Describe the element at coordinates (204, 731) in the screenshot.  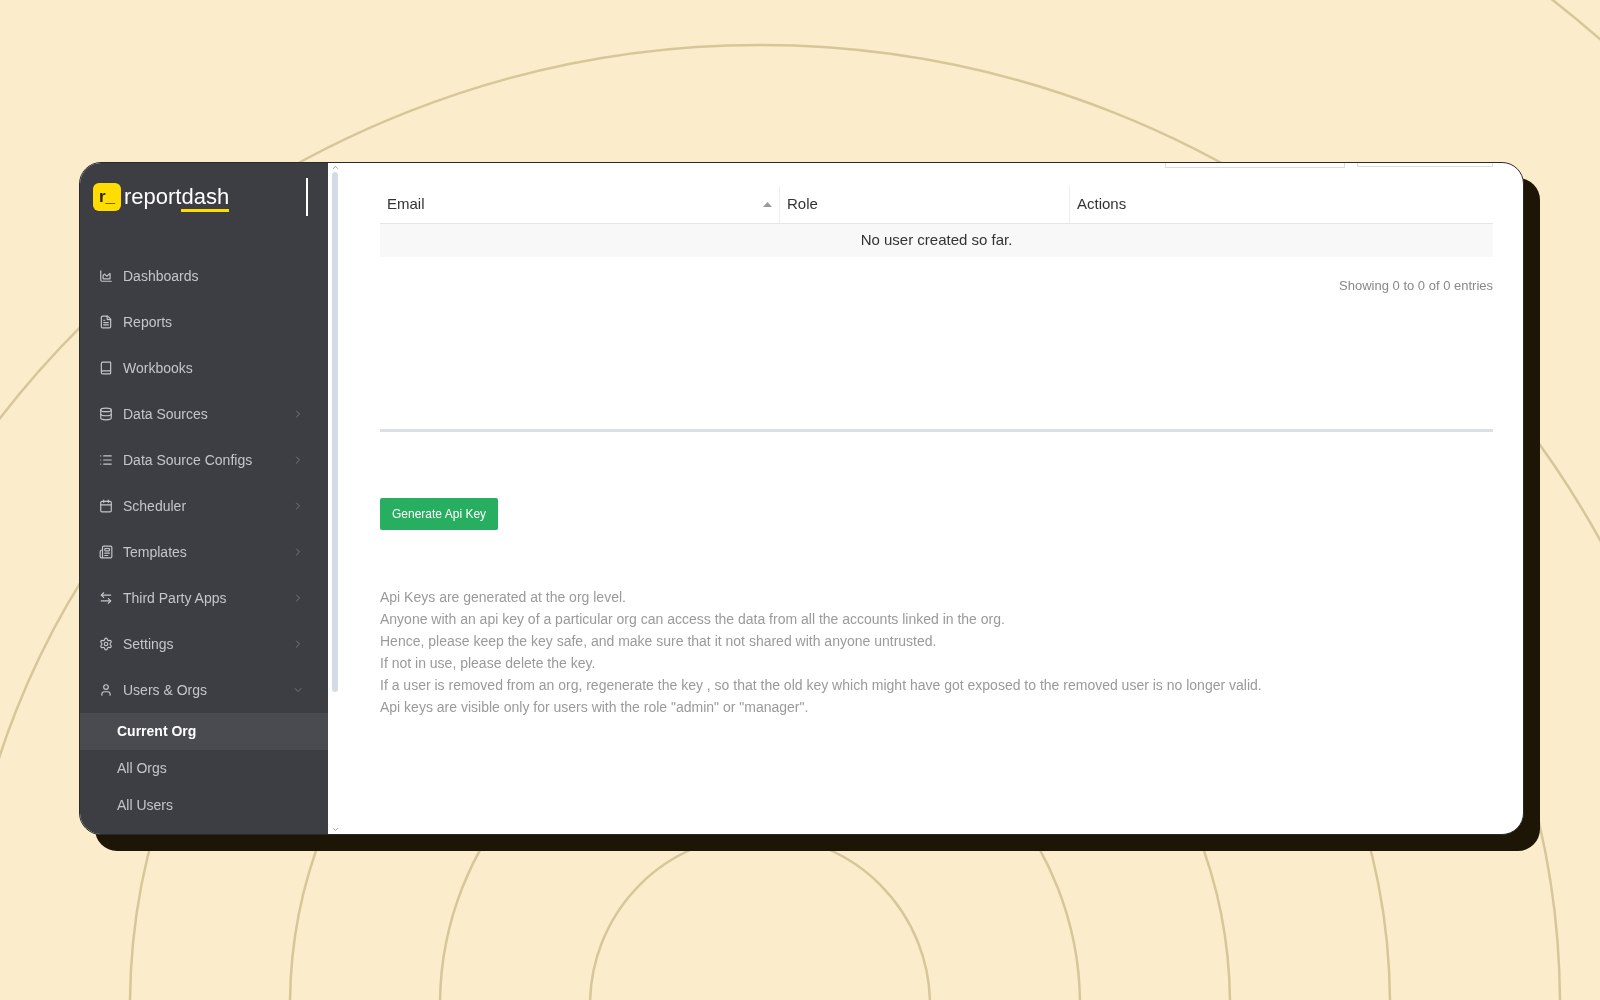
I see `submenu-item: Current Org` at that location.